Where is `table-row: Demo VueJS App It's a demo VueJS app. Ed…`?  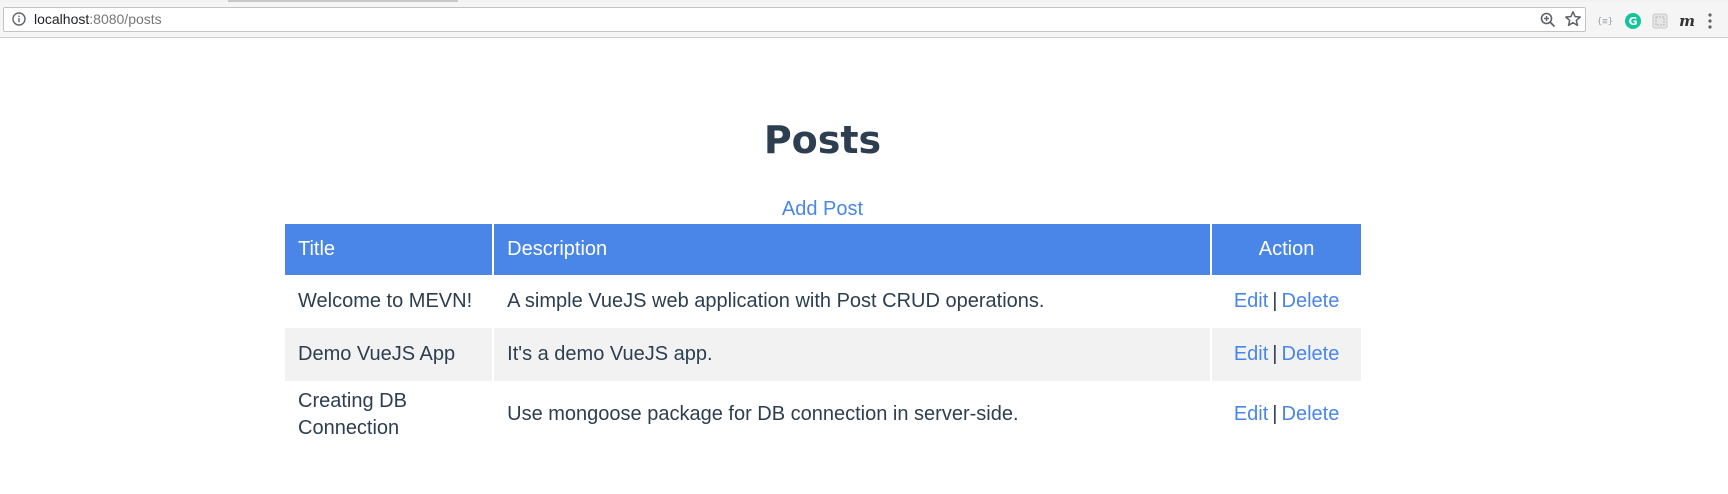 table-row: Demo VueJS App It's a demo VueJS app. Ed… is located at coordinates (823, 354).